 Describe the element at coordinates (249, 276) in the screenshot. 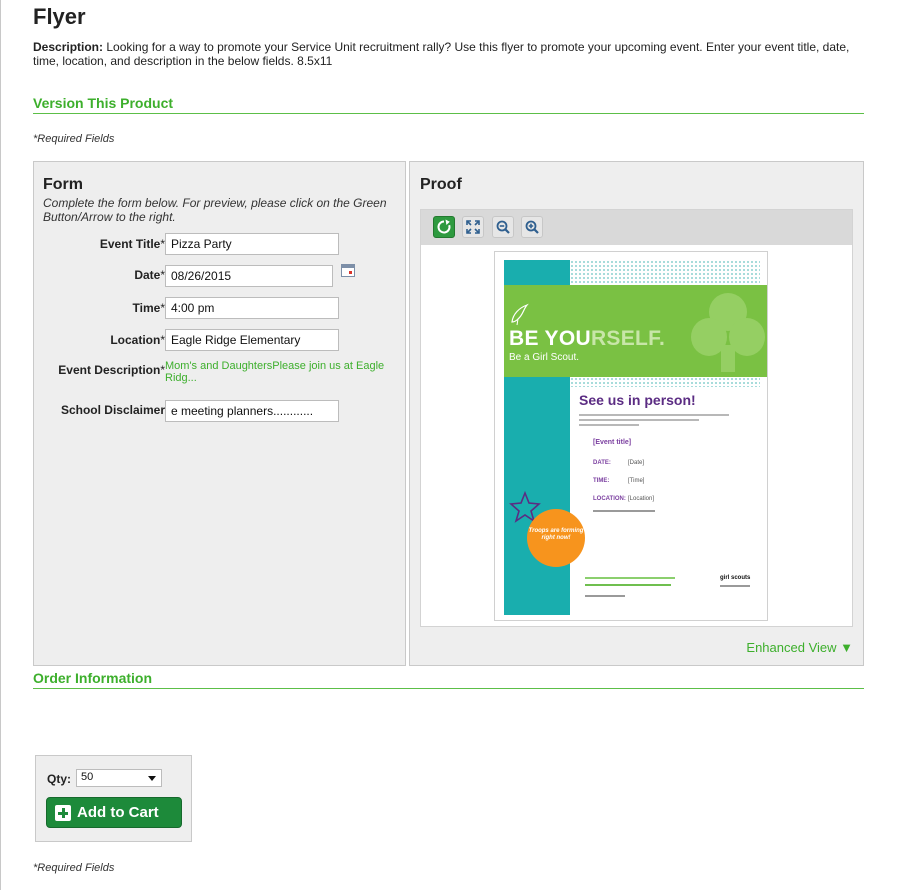

I see `date-input` at that location.